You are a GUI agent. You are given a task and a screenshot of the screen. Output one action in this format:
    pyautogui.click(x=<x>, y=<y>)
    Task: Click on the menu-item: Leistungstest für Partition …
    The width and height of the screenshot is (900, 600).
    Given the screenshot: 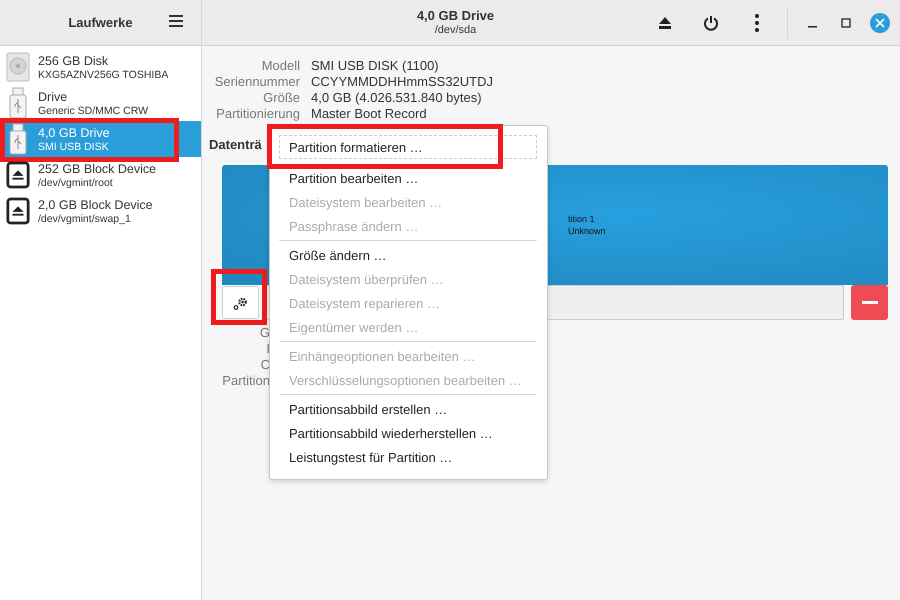 What is the action you would take?
    pyautogui.click(x=408, y=457)
    